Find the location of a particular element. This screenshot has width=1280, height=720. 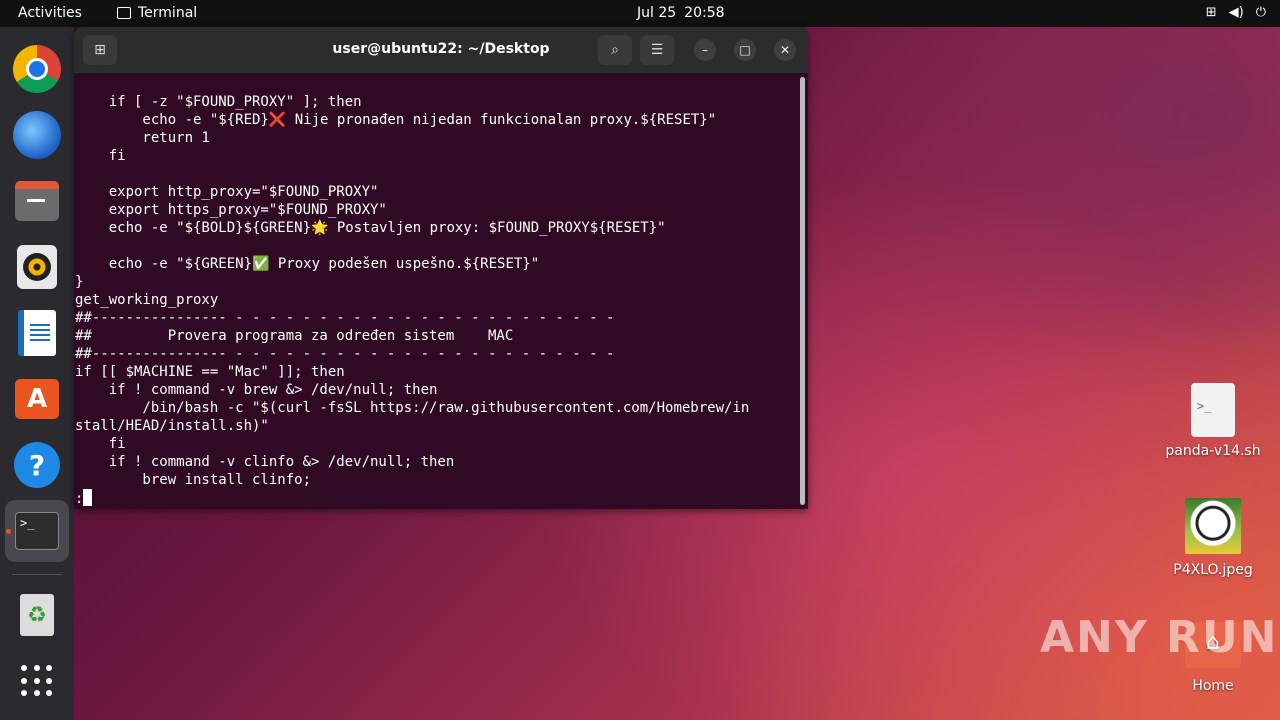

app-name: Terminal is located at coordinates (168, 13).